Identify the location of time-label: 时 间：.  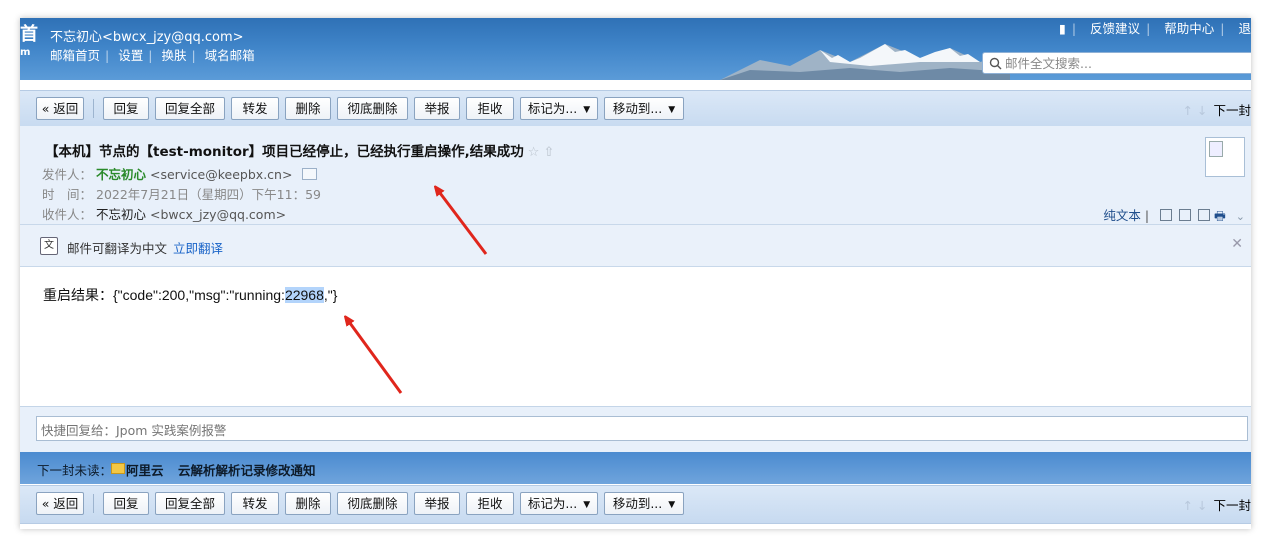
(67, 194).